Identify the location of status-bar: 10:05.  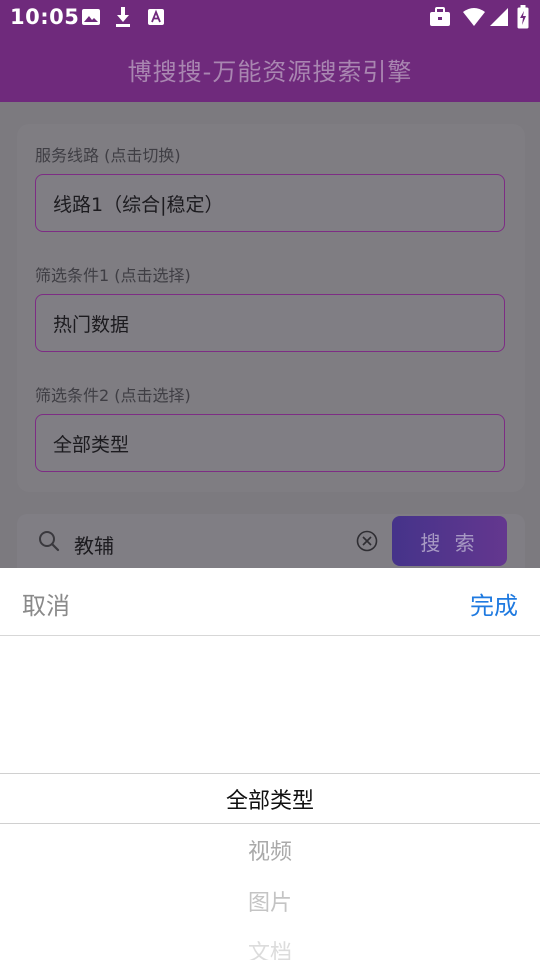
(270, 18).